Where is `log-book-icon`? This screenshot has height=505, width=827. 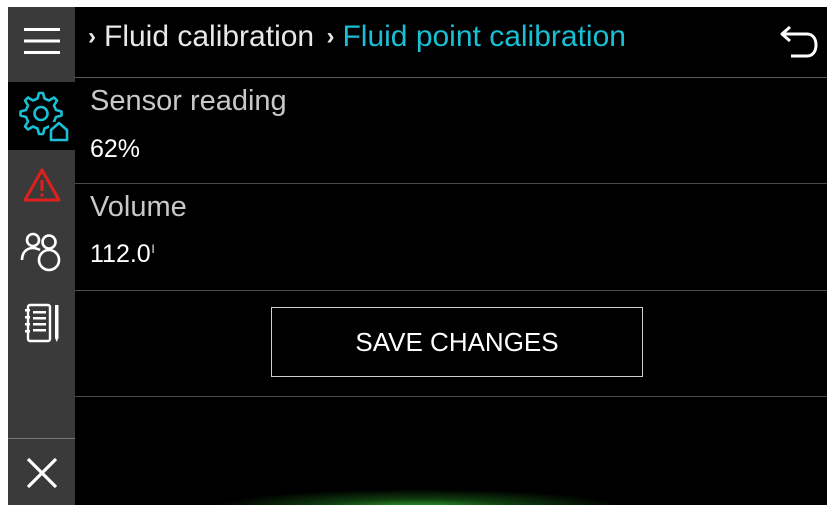
log-book-icon is located at coordinates (41, 323).